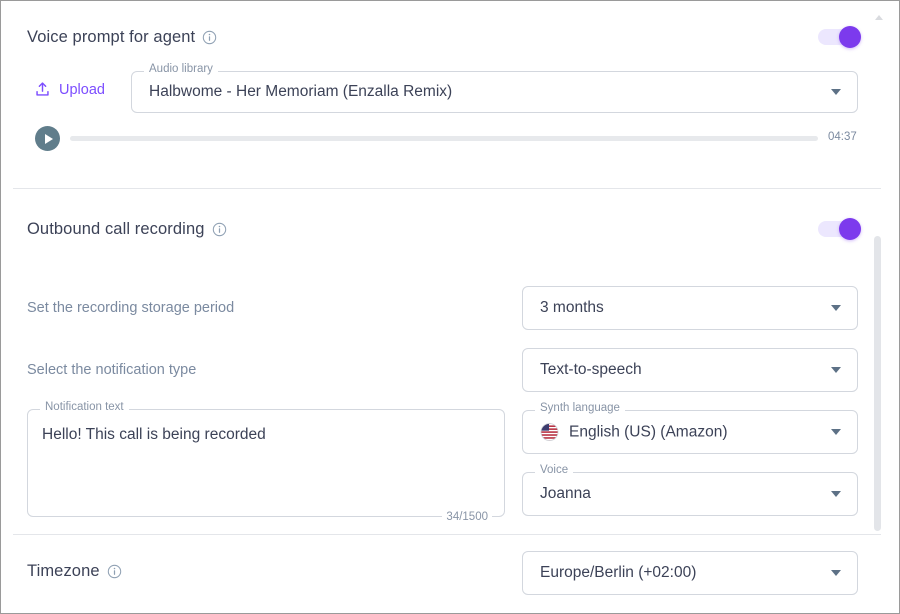  What do you see at coordinates (467, 517) in the screenshot?
I see `notification-text-counter: 34/1500` at bounding box center [467, 517].